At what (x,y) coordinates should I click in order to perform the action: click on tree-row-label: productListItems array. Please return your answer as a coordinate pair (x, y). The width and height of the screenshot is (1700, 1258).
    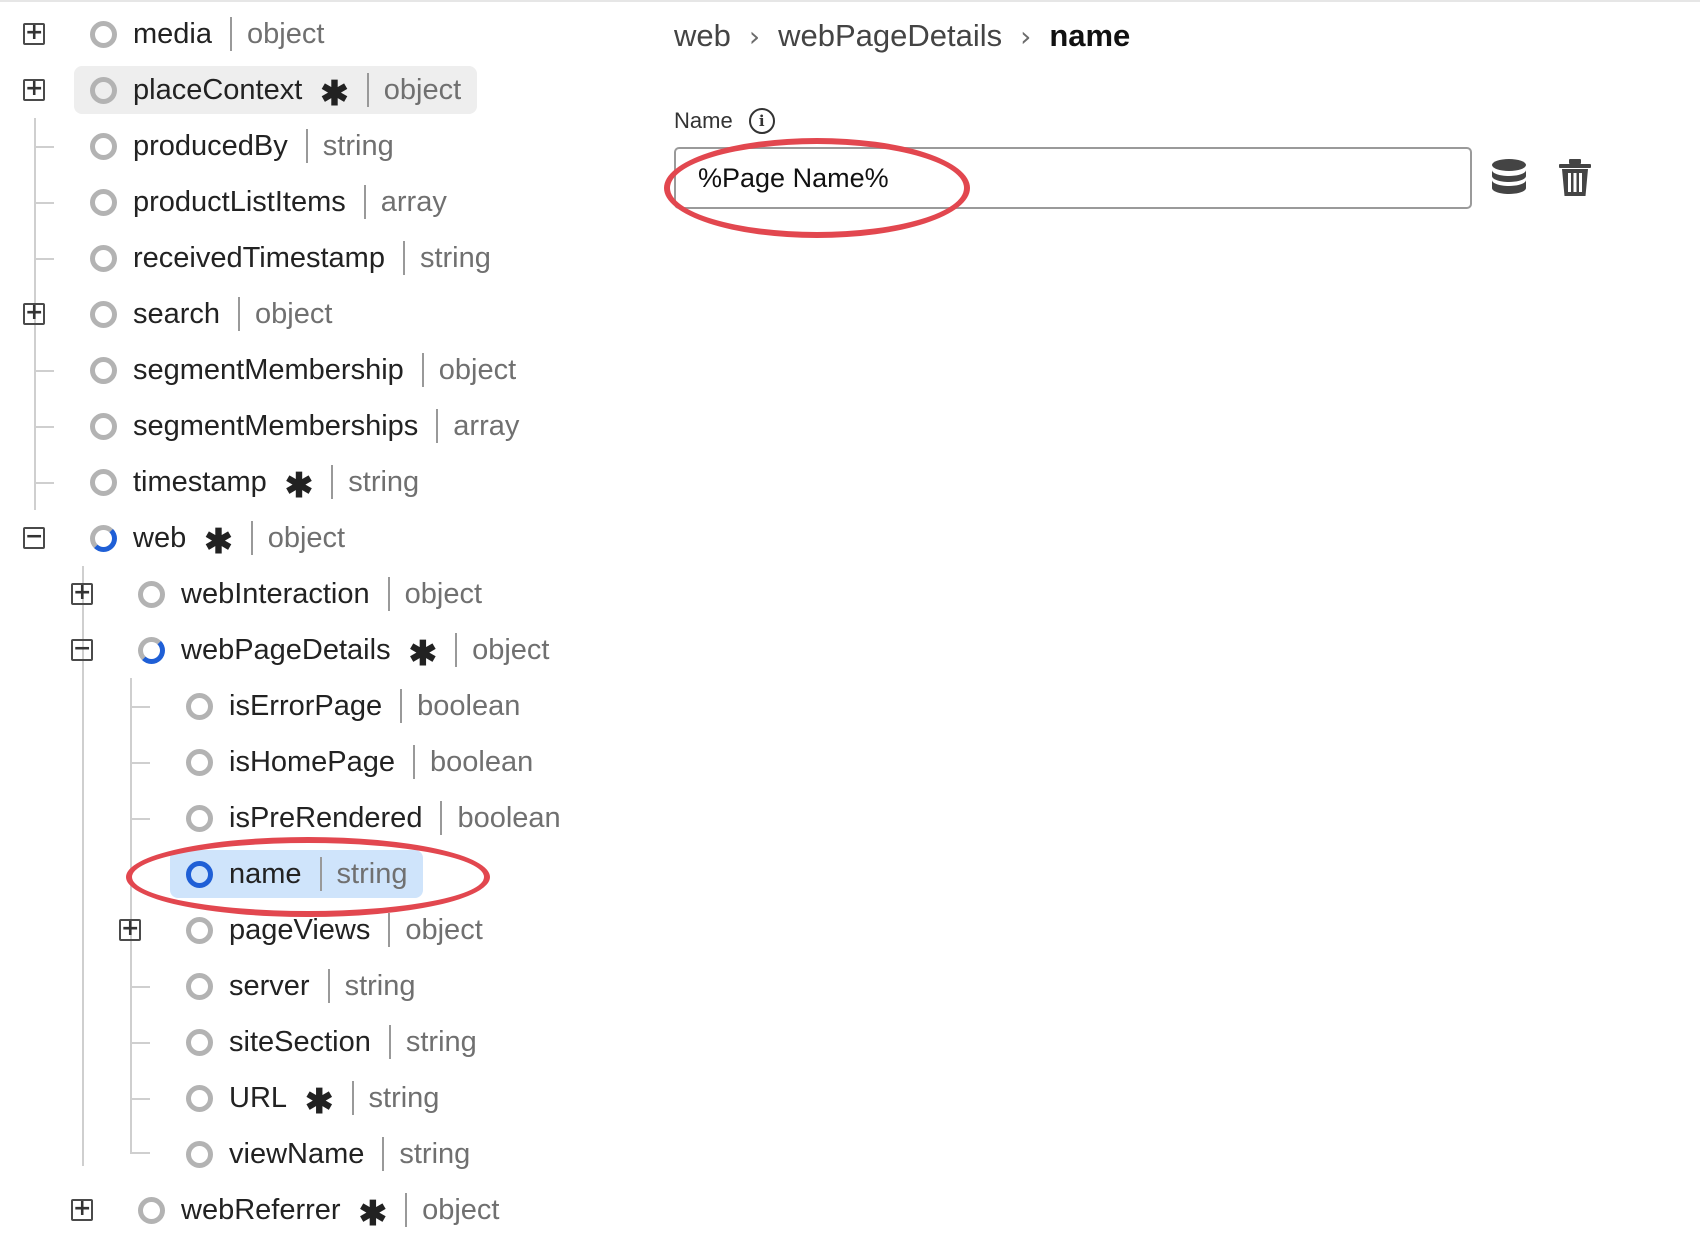
    Looking at the image, I should click on (264, 202).